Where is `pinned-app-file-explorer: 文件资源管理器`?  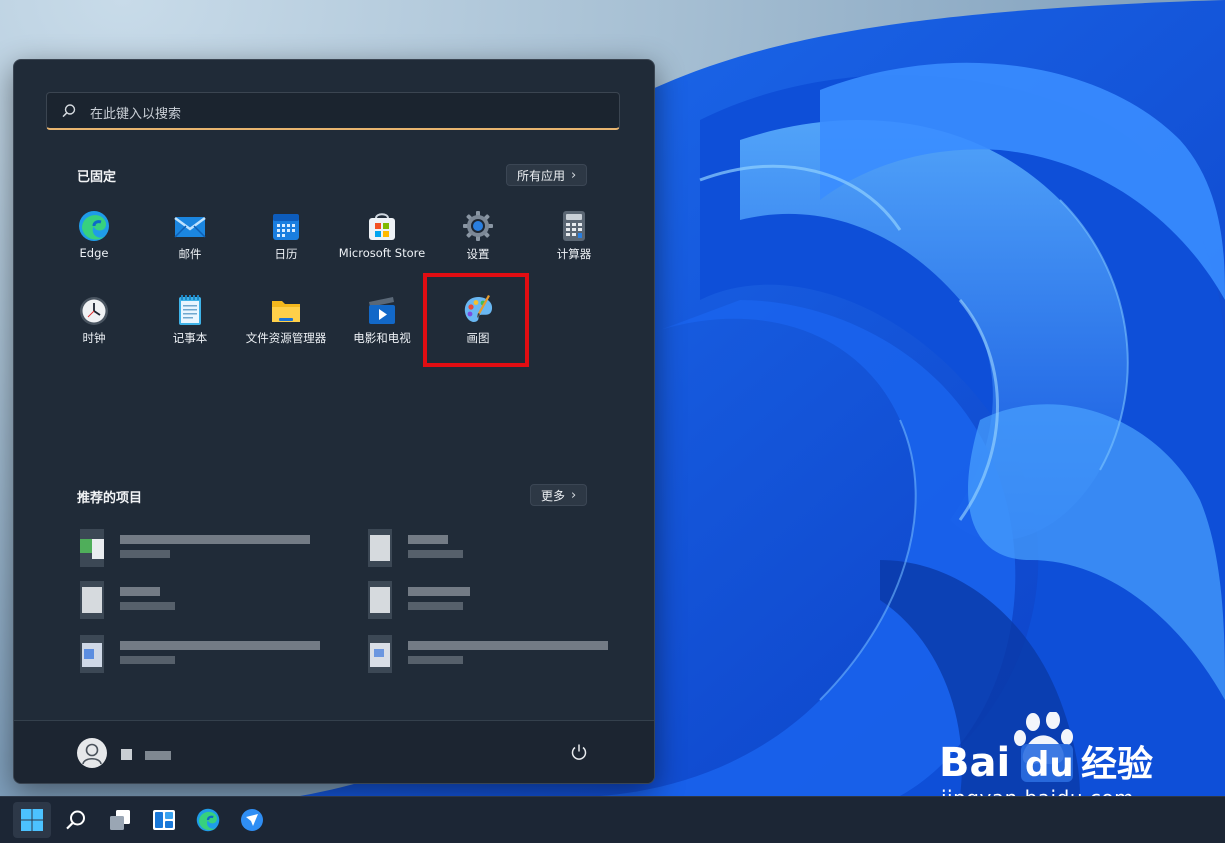
pinned-app-file-explorer: 文件资源管理器 is located at coordinates (286, 326).